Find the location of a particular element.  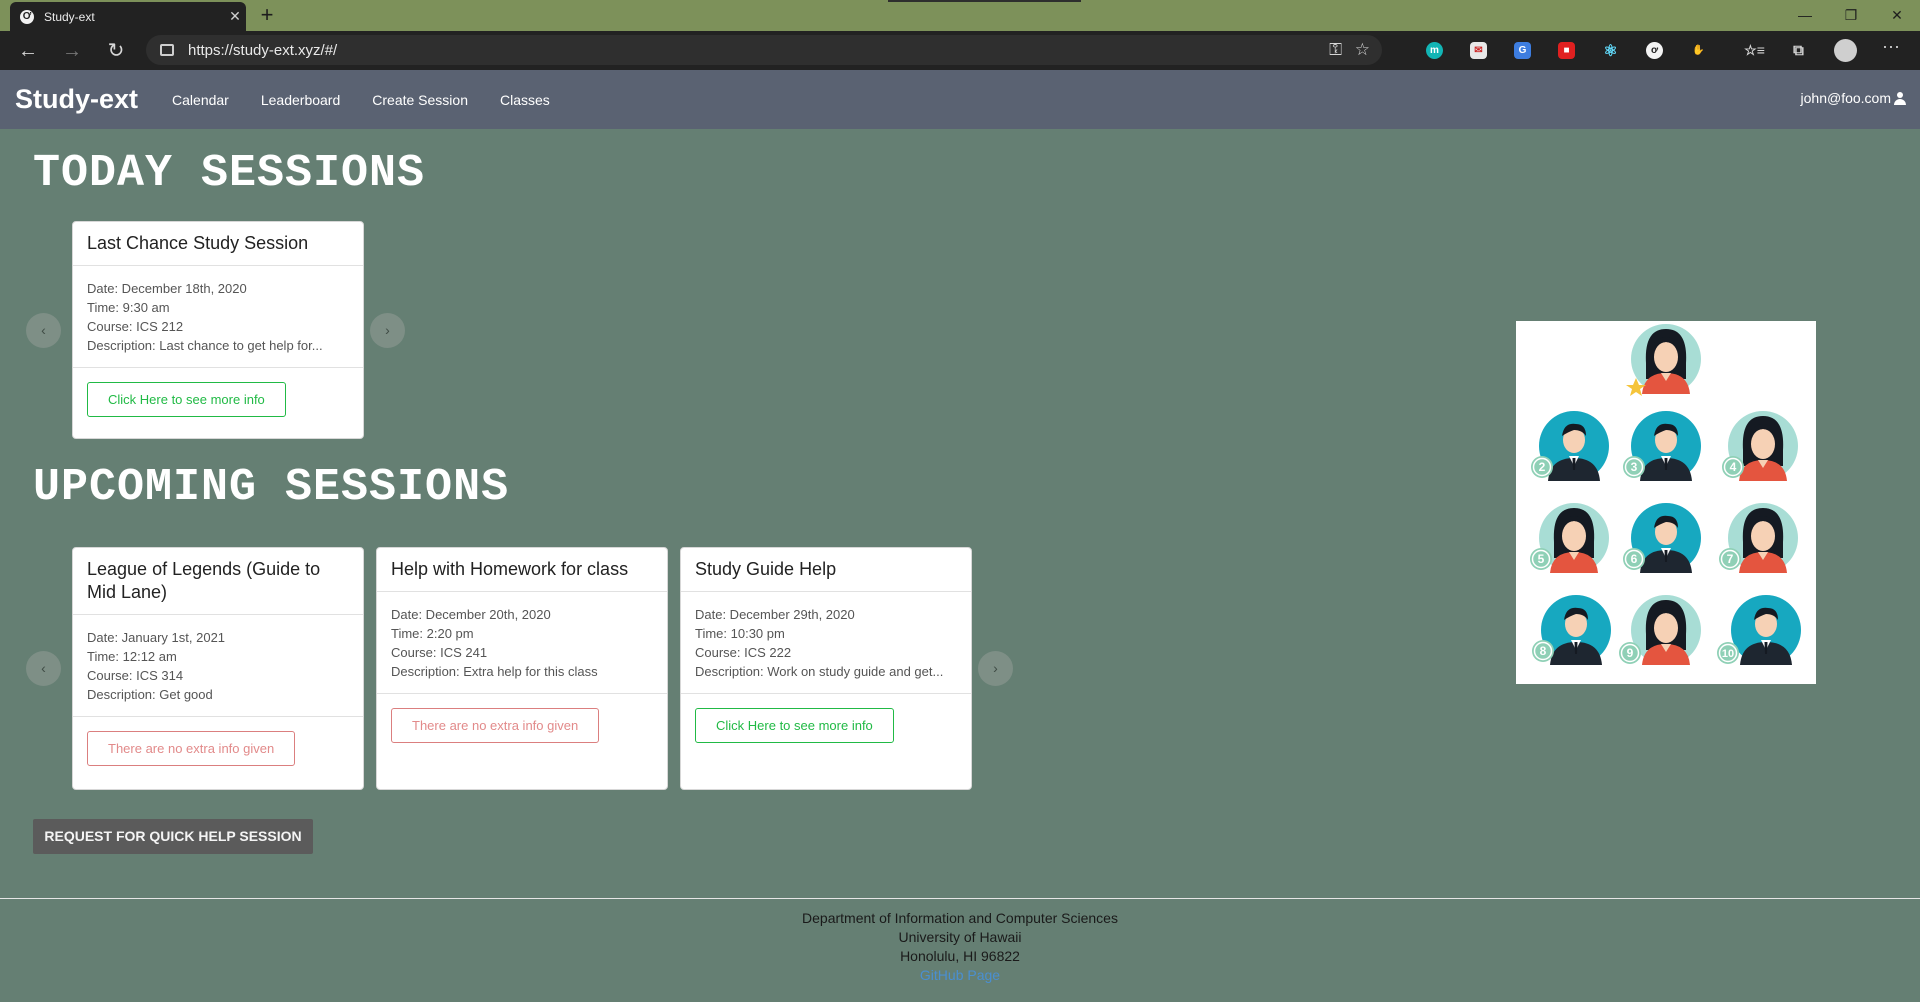

user-menu: john@foo.com is located at coordinates (1853, 98).